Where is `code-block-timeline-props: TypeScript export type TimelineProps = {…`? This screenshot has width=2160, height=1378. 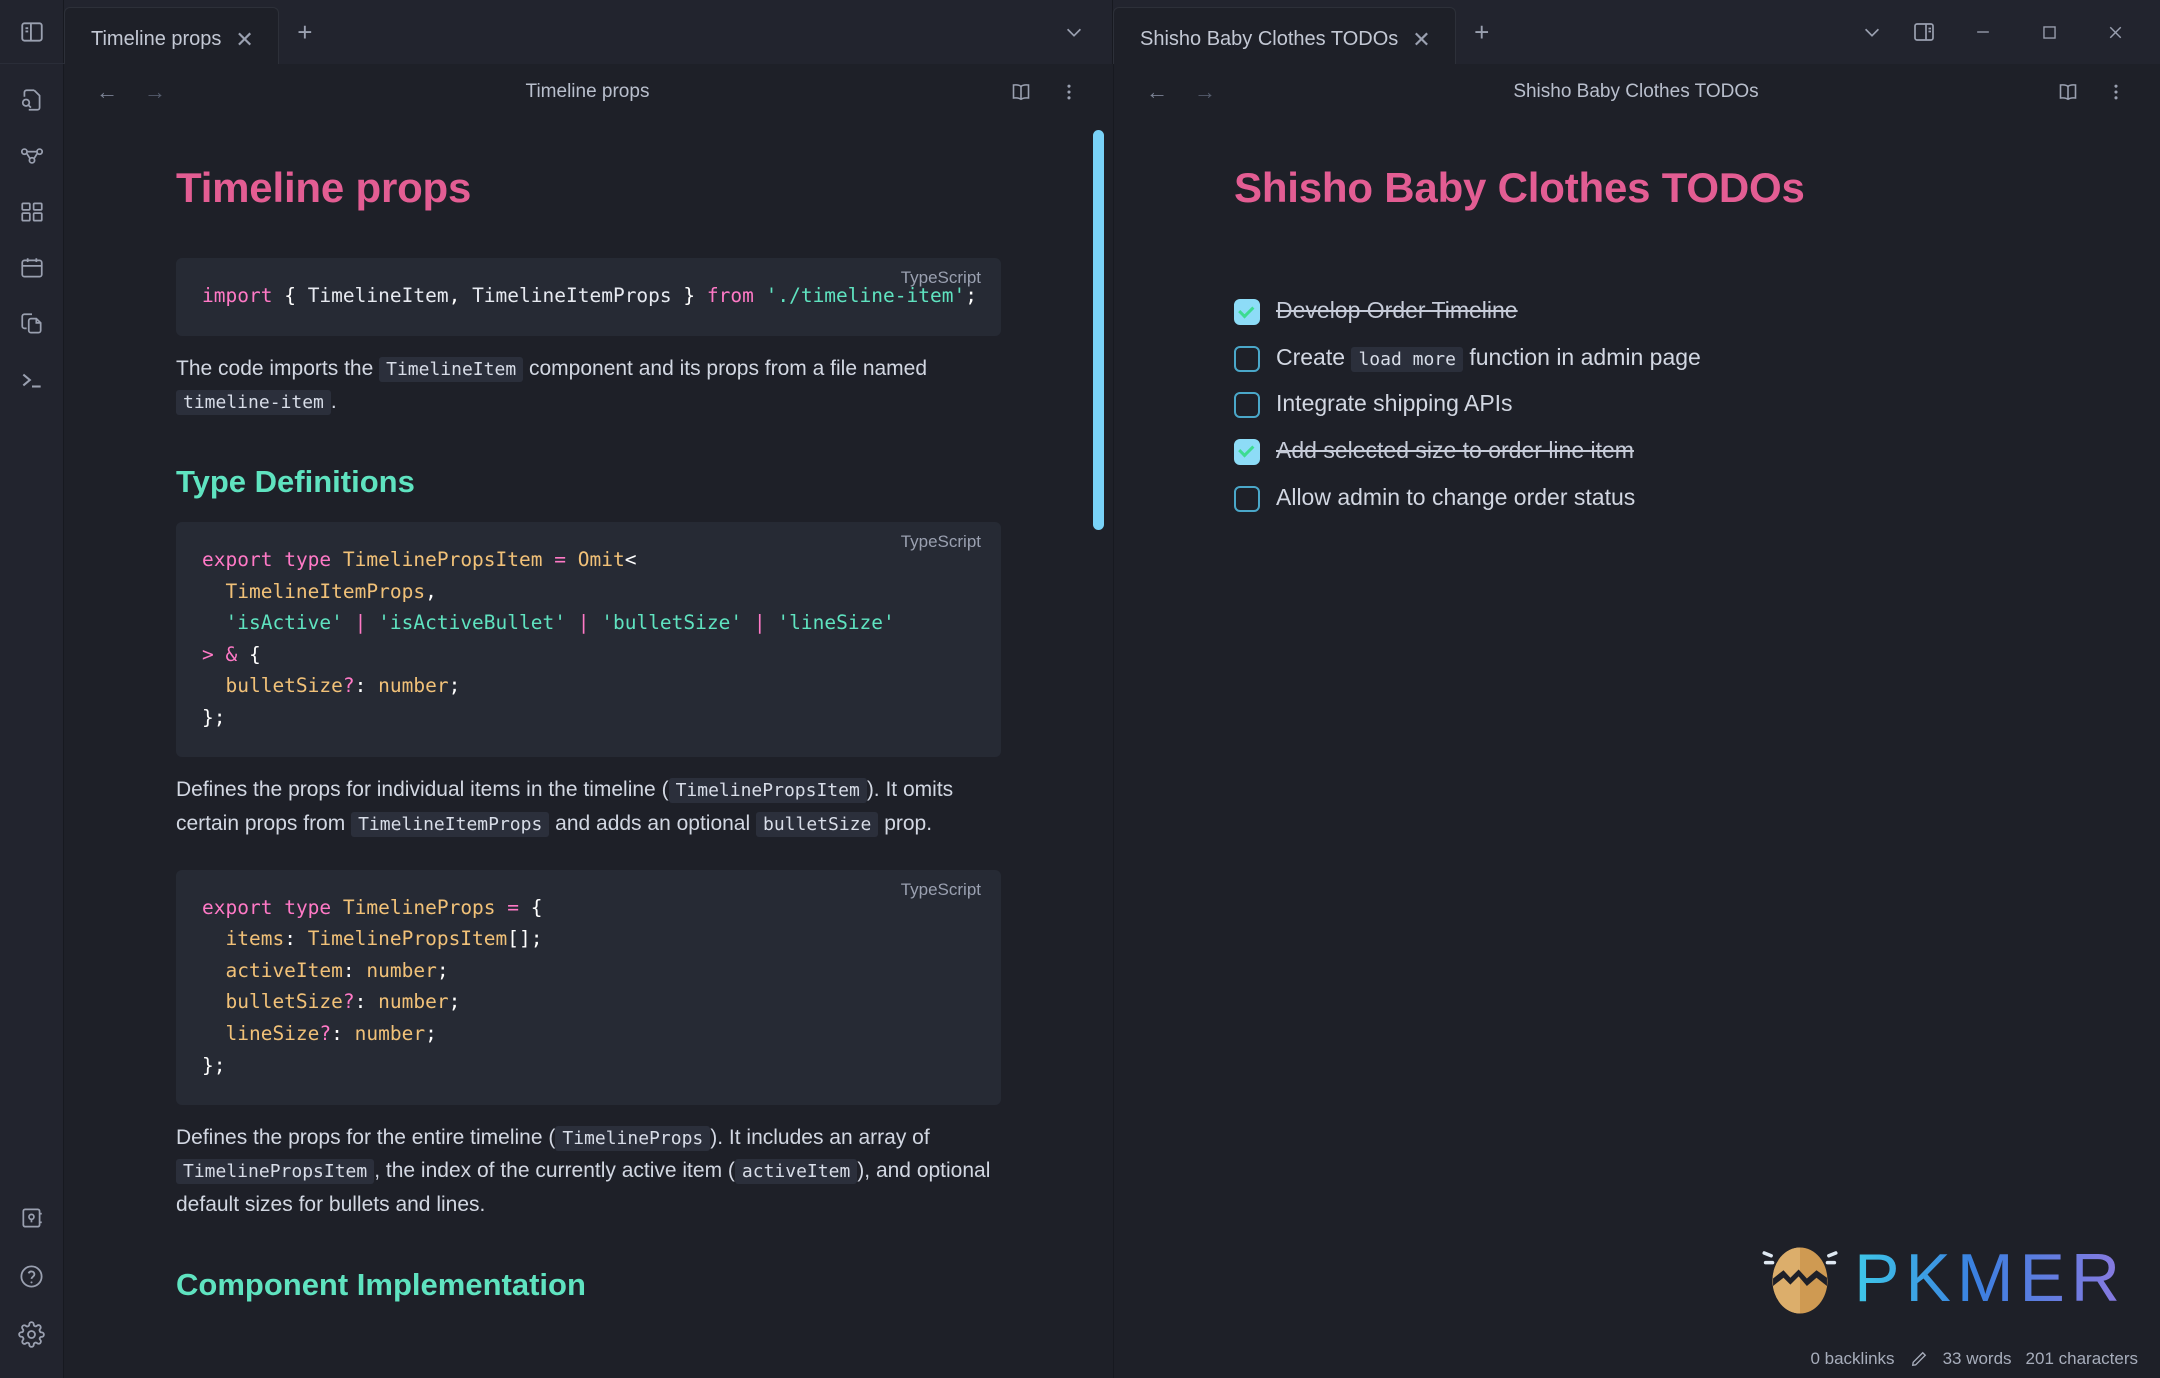 code-block-timeline-props: TypeScript export type TimelineProps = {… is located at coordinates (588, 987).